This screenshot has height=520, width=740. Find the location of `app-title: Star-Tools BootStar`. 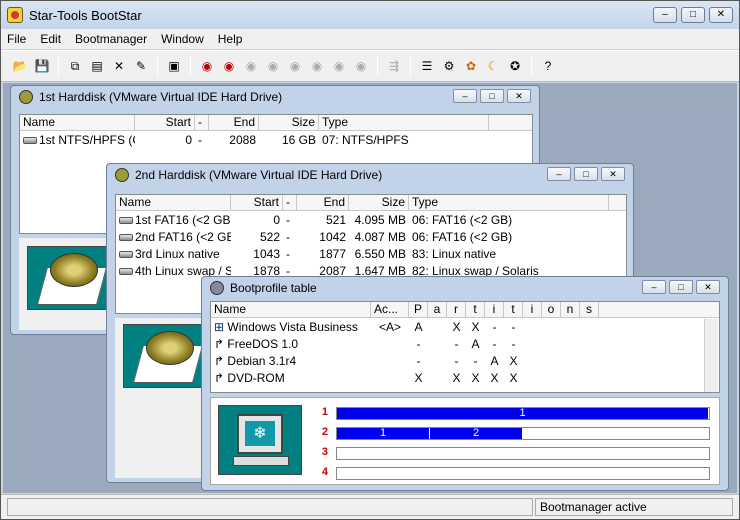

app-title: Star-Tools BootStar is located at coordinates (85, 15).